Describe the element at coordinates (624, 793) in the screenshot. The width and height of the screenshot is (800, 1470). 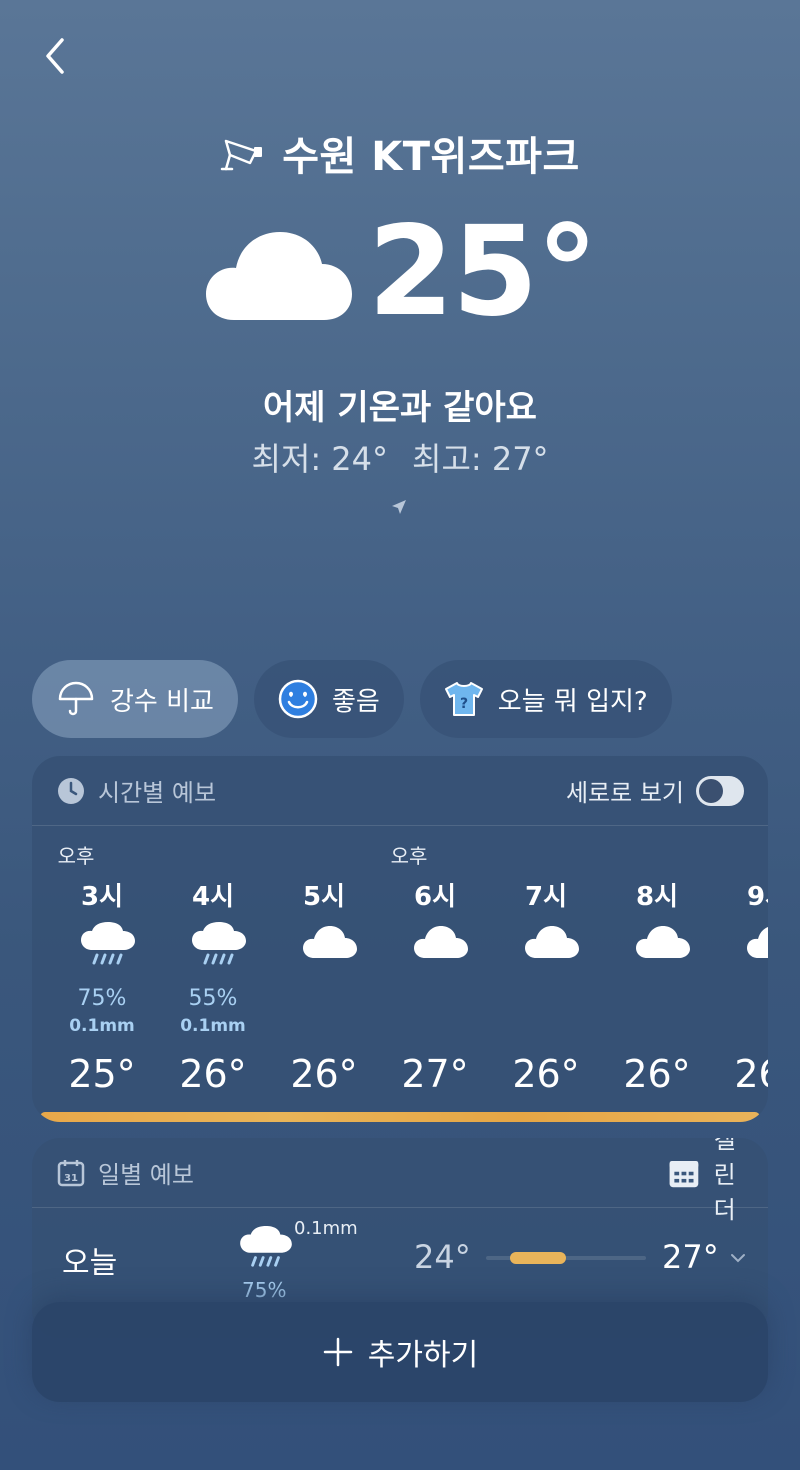
I see `vertical-view-label: 세로로 보기` at that location.